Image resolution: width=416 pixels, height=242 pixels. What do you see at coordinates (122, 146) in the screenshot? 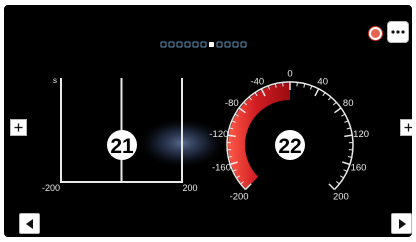
I see `widget-number-label: 21` at bounding box center [122, 146].